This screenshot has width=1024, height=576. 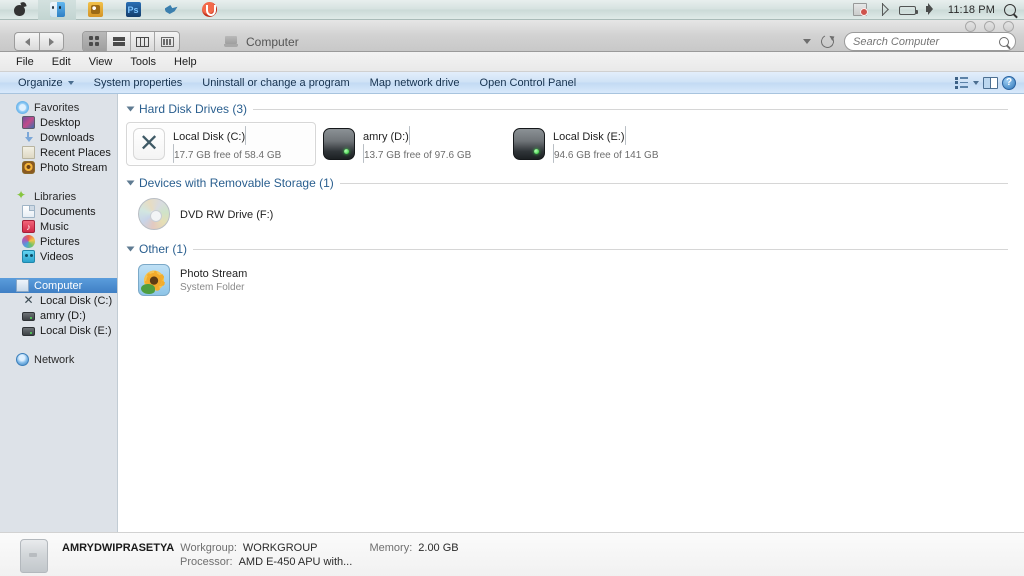 What do you see at coordinates (601, 144) in the screenshot?
I see `drive-item-local-disk-e: Local Disk (E:) 94.6 GB free of 141 GB` at bounding box center [601, 144].